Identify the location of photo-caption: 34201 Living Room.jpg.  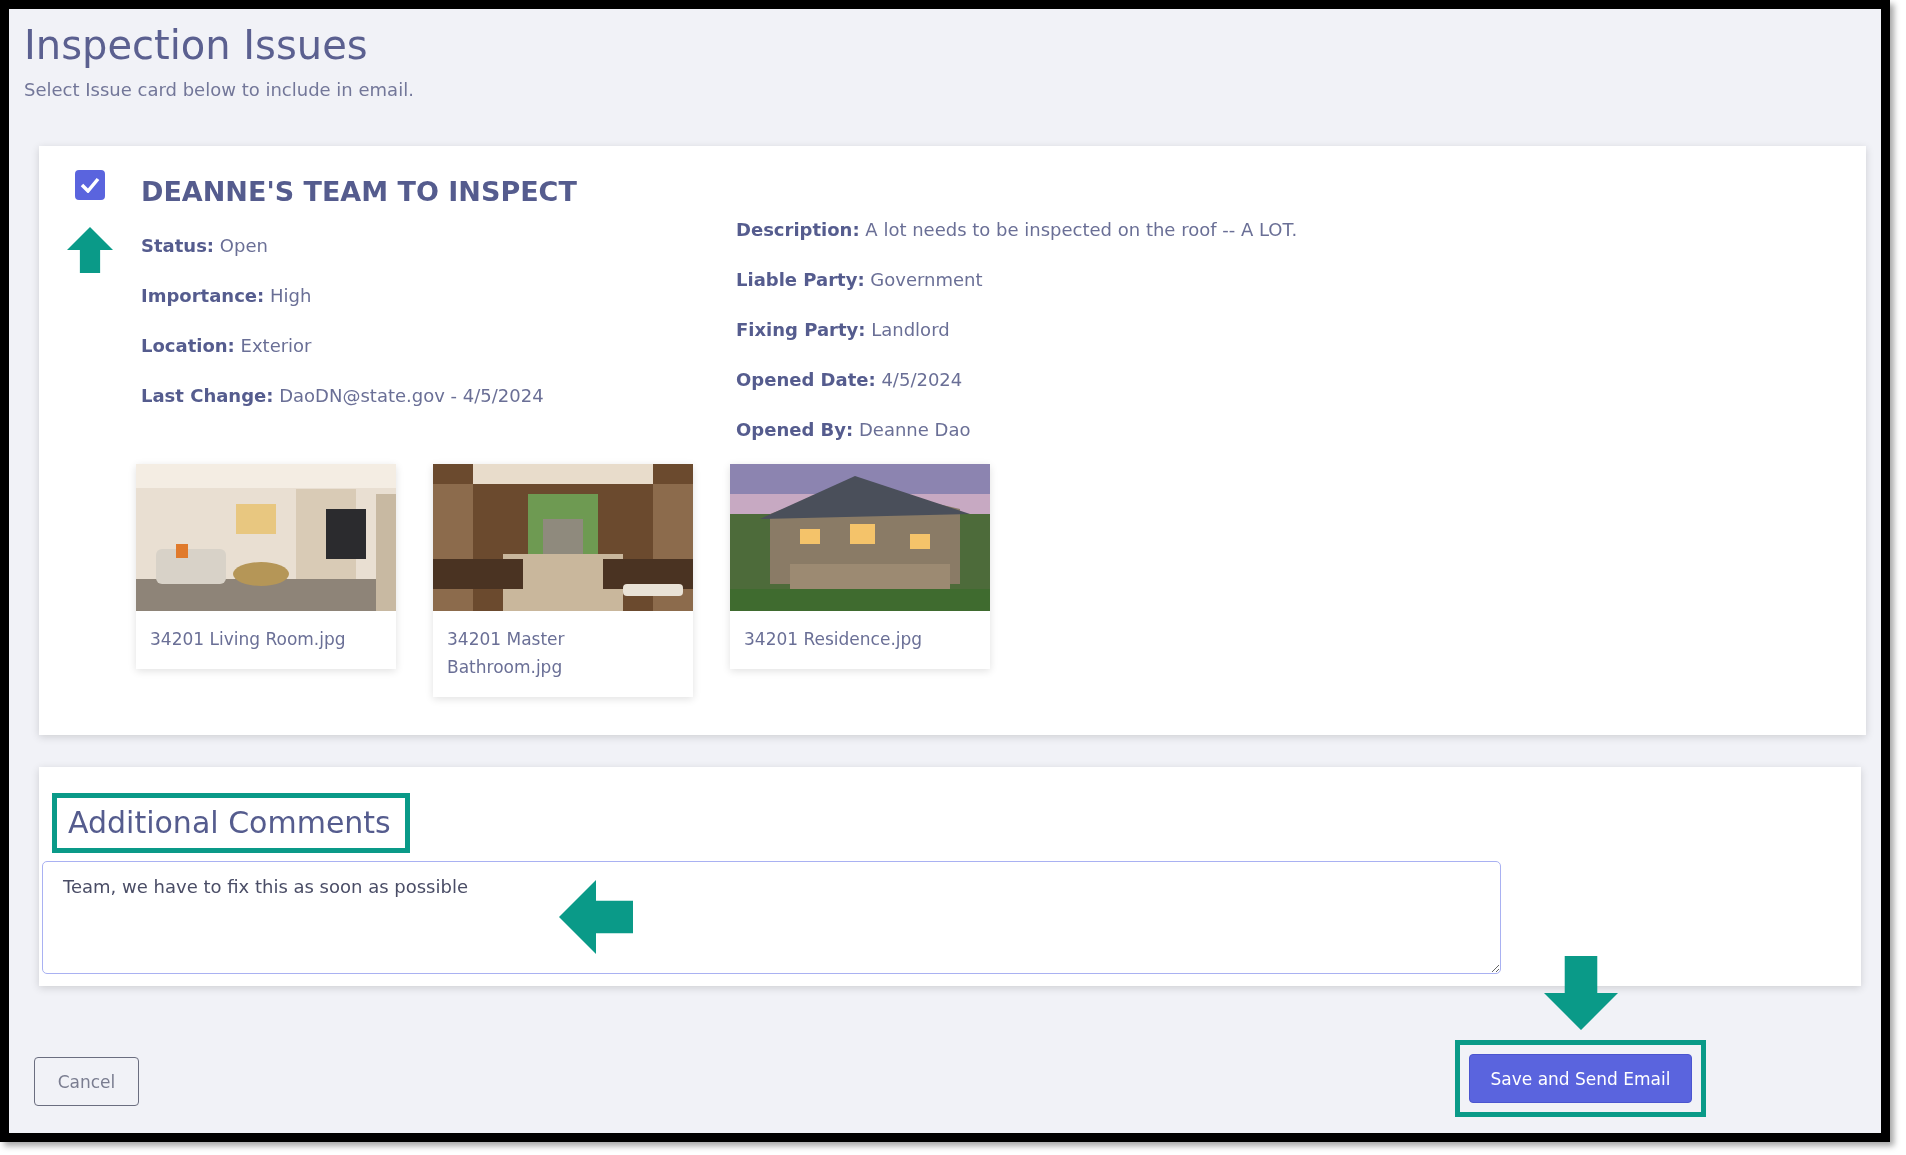
(248, 639).